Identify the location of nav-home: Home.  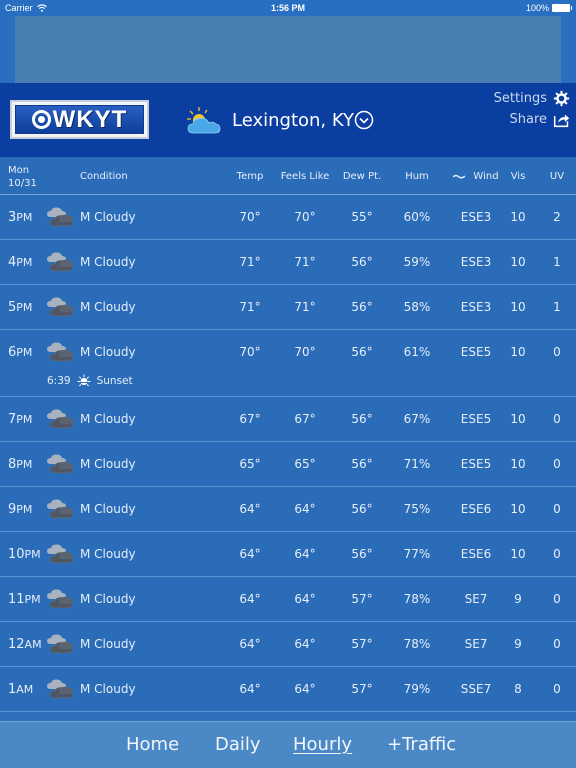
(152, 744).